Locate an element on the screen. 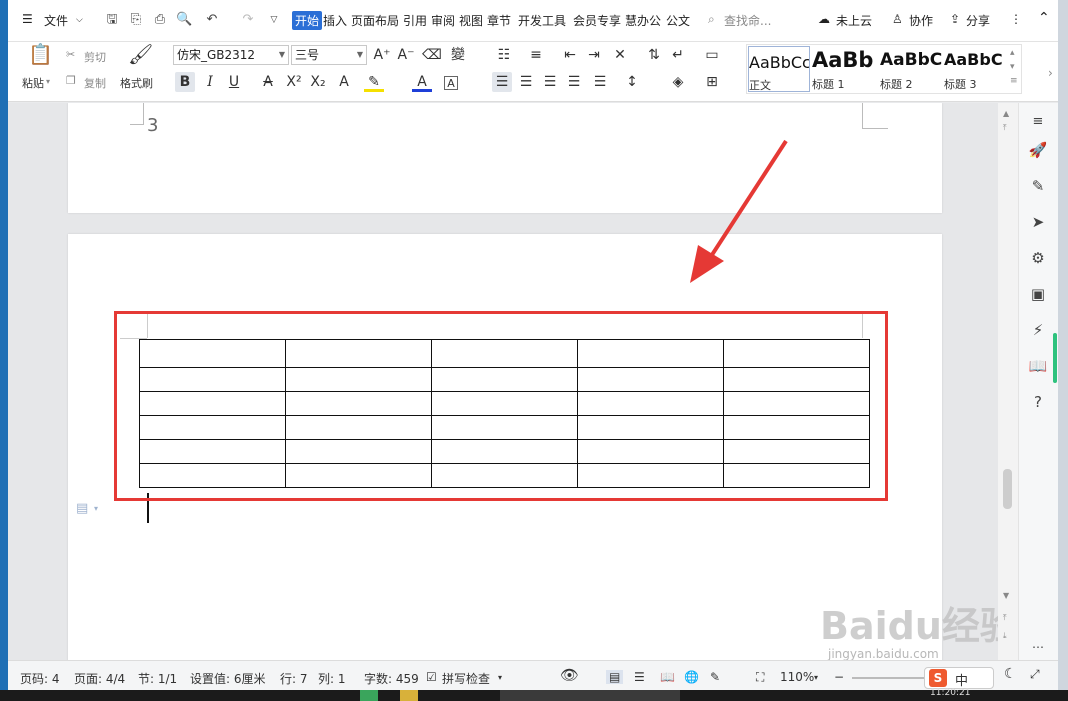  scissors-icon: ✂ is located at coordinates (70, 54).